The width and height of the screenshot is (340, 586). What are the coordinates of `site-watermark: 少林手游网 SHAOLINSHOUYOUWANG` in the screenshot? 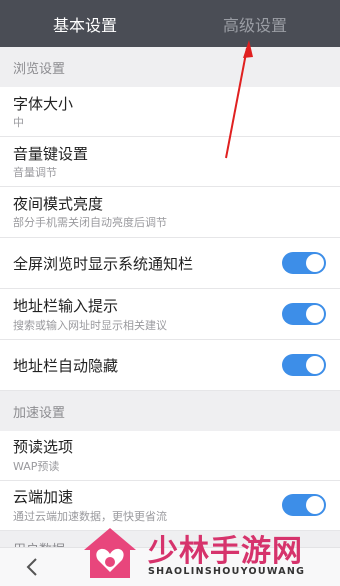 It's located at (210, 553).